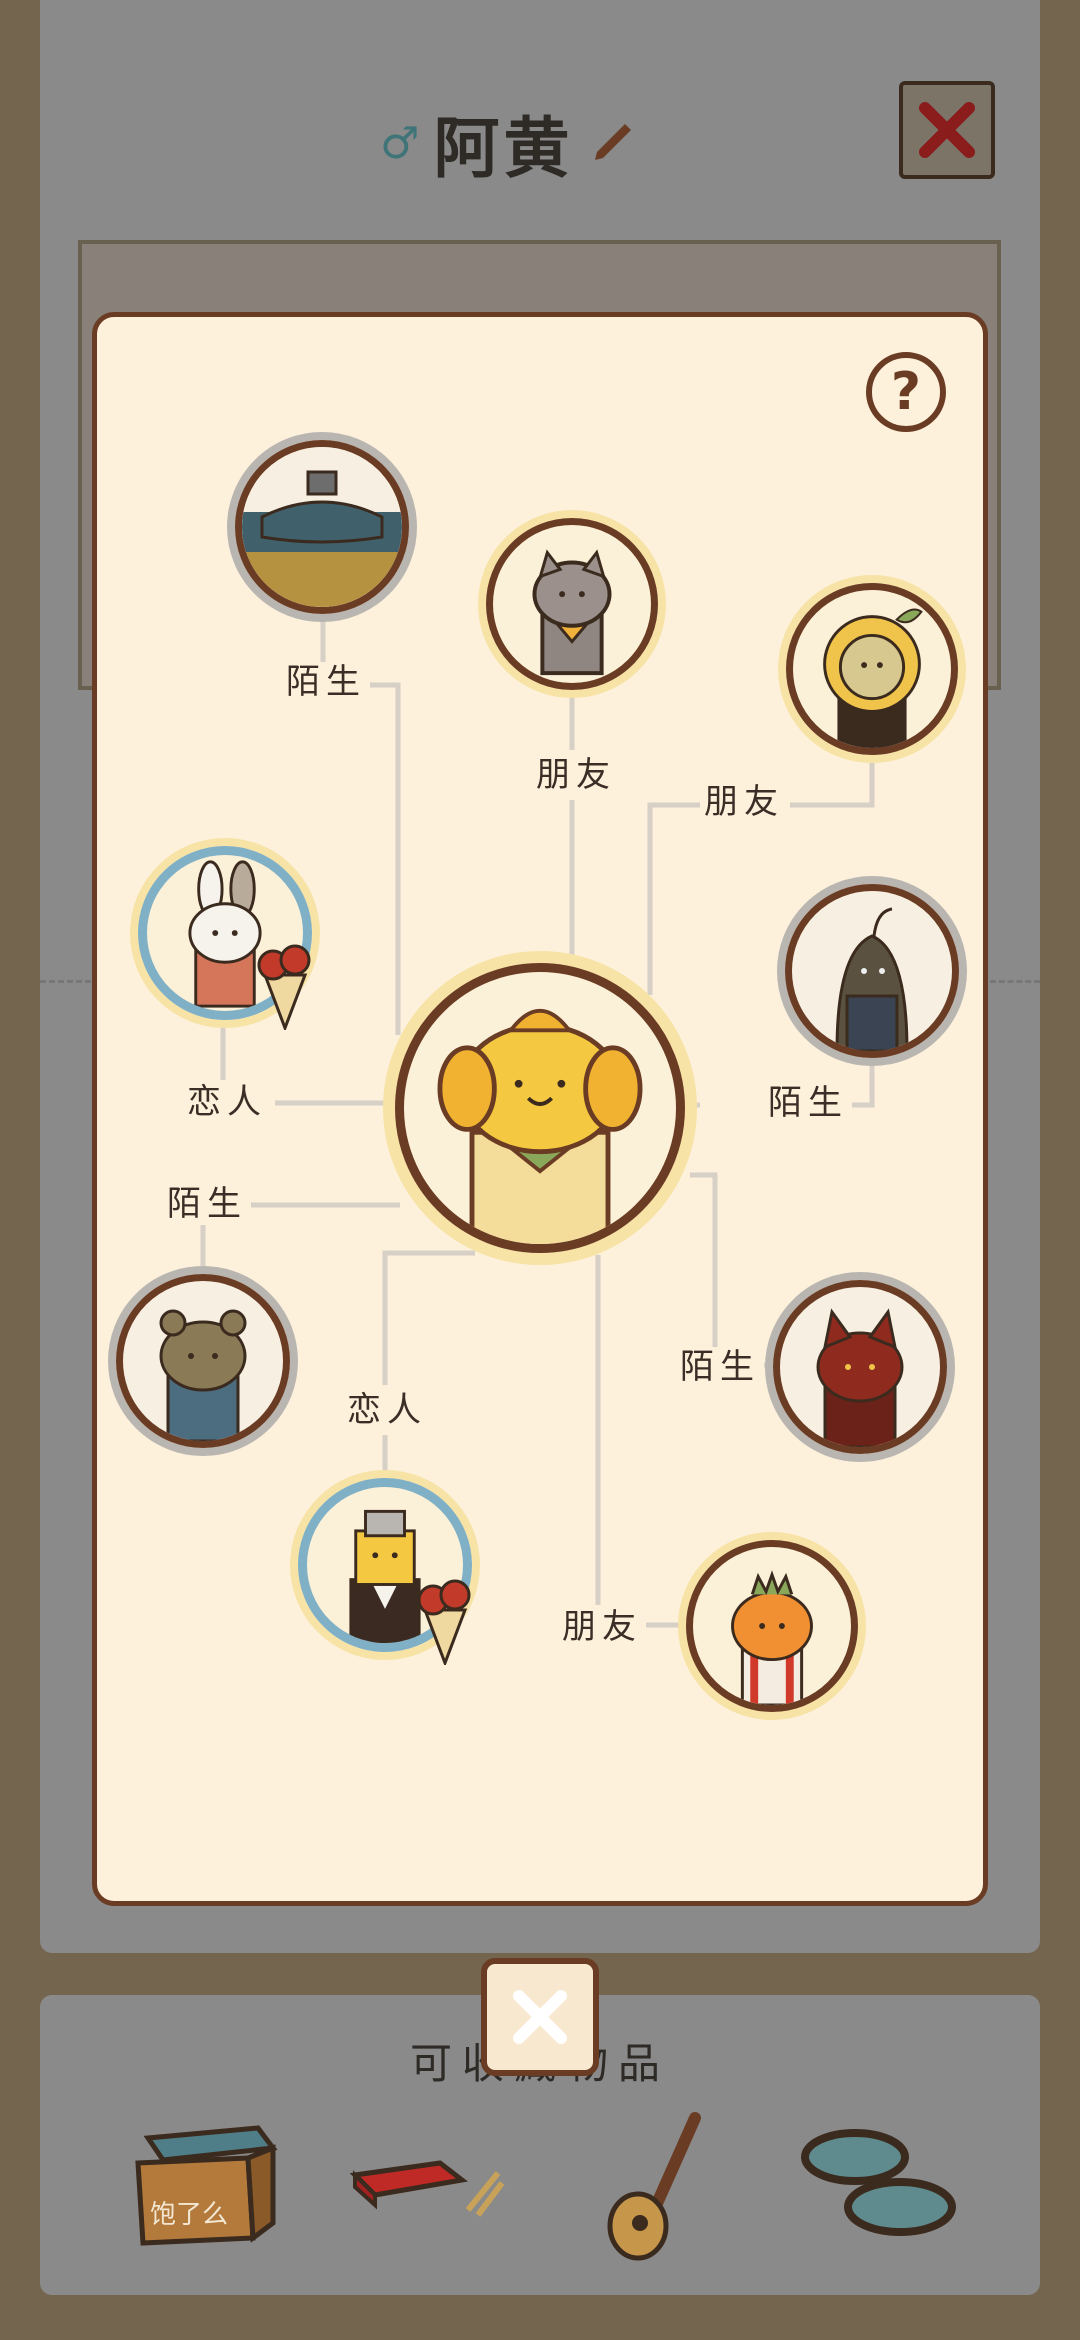 This screenshot has height=2340, width=1080. Describe the element at coordinates (880, 2182) in the screenshot. I see `slippers-icon` at that location.